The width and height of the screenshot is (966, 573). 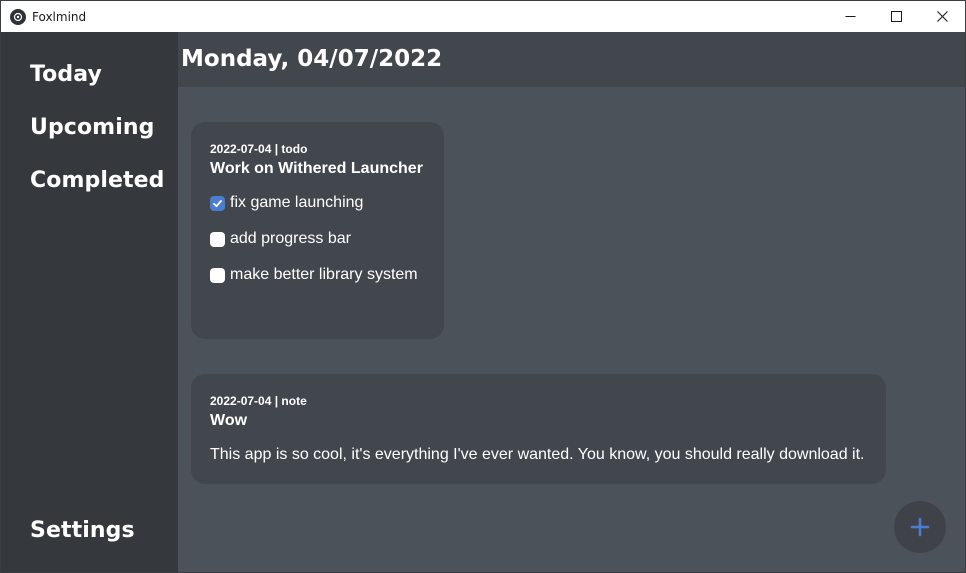 What do you see at coordinates (483, 16) in the screenshot?
I see `title-bar: Foxlmind` at bounding box center [483, 16].